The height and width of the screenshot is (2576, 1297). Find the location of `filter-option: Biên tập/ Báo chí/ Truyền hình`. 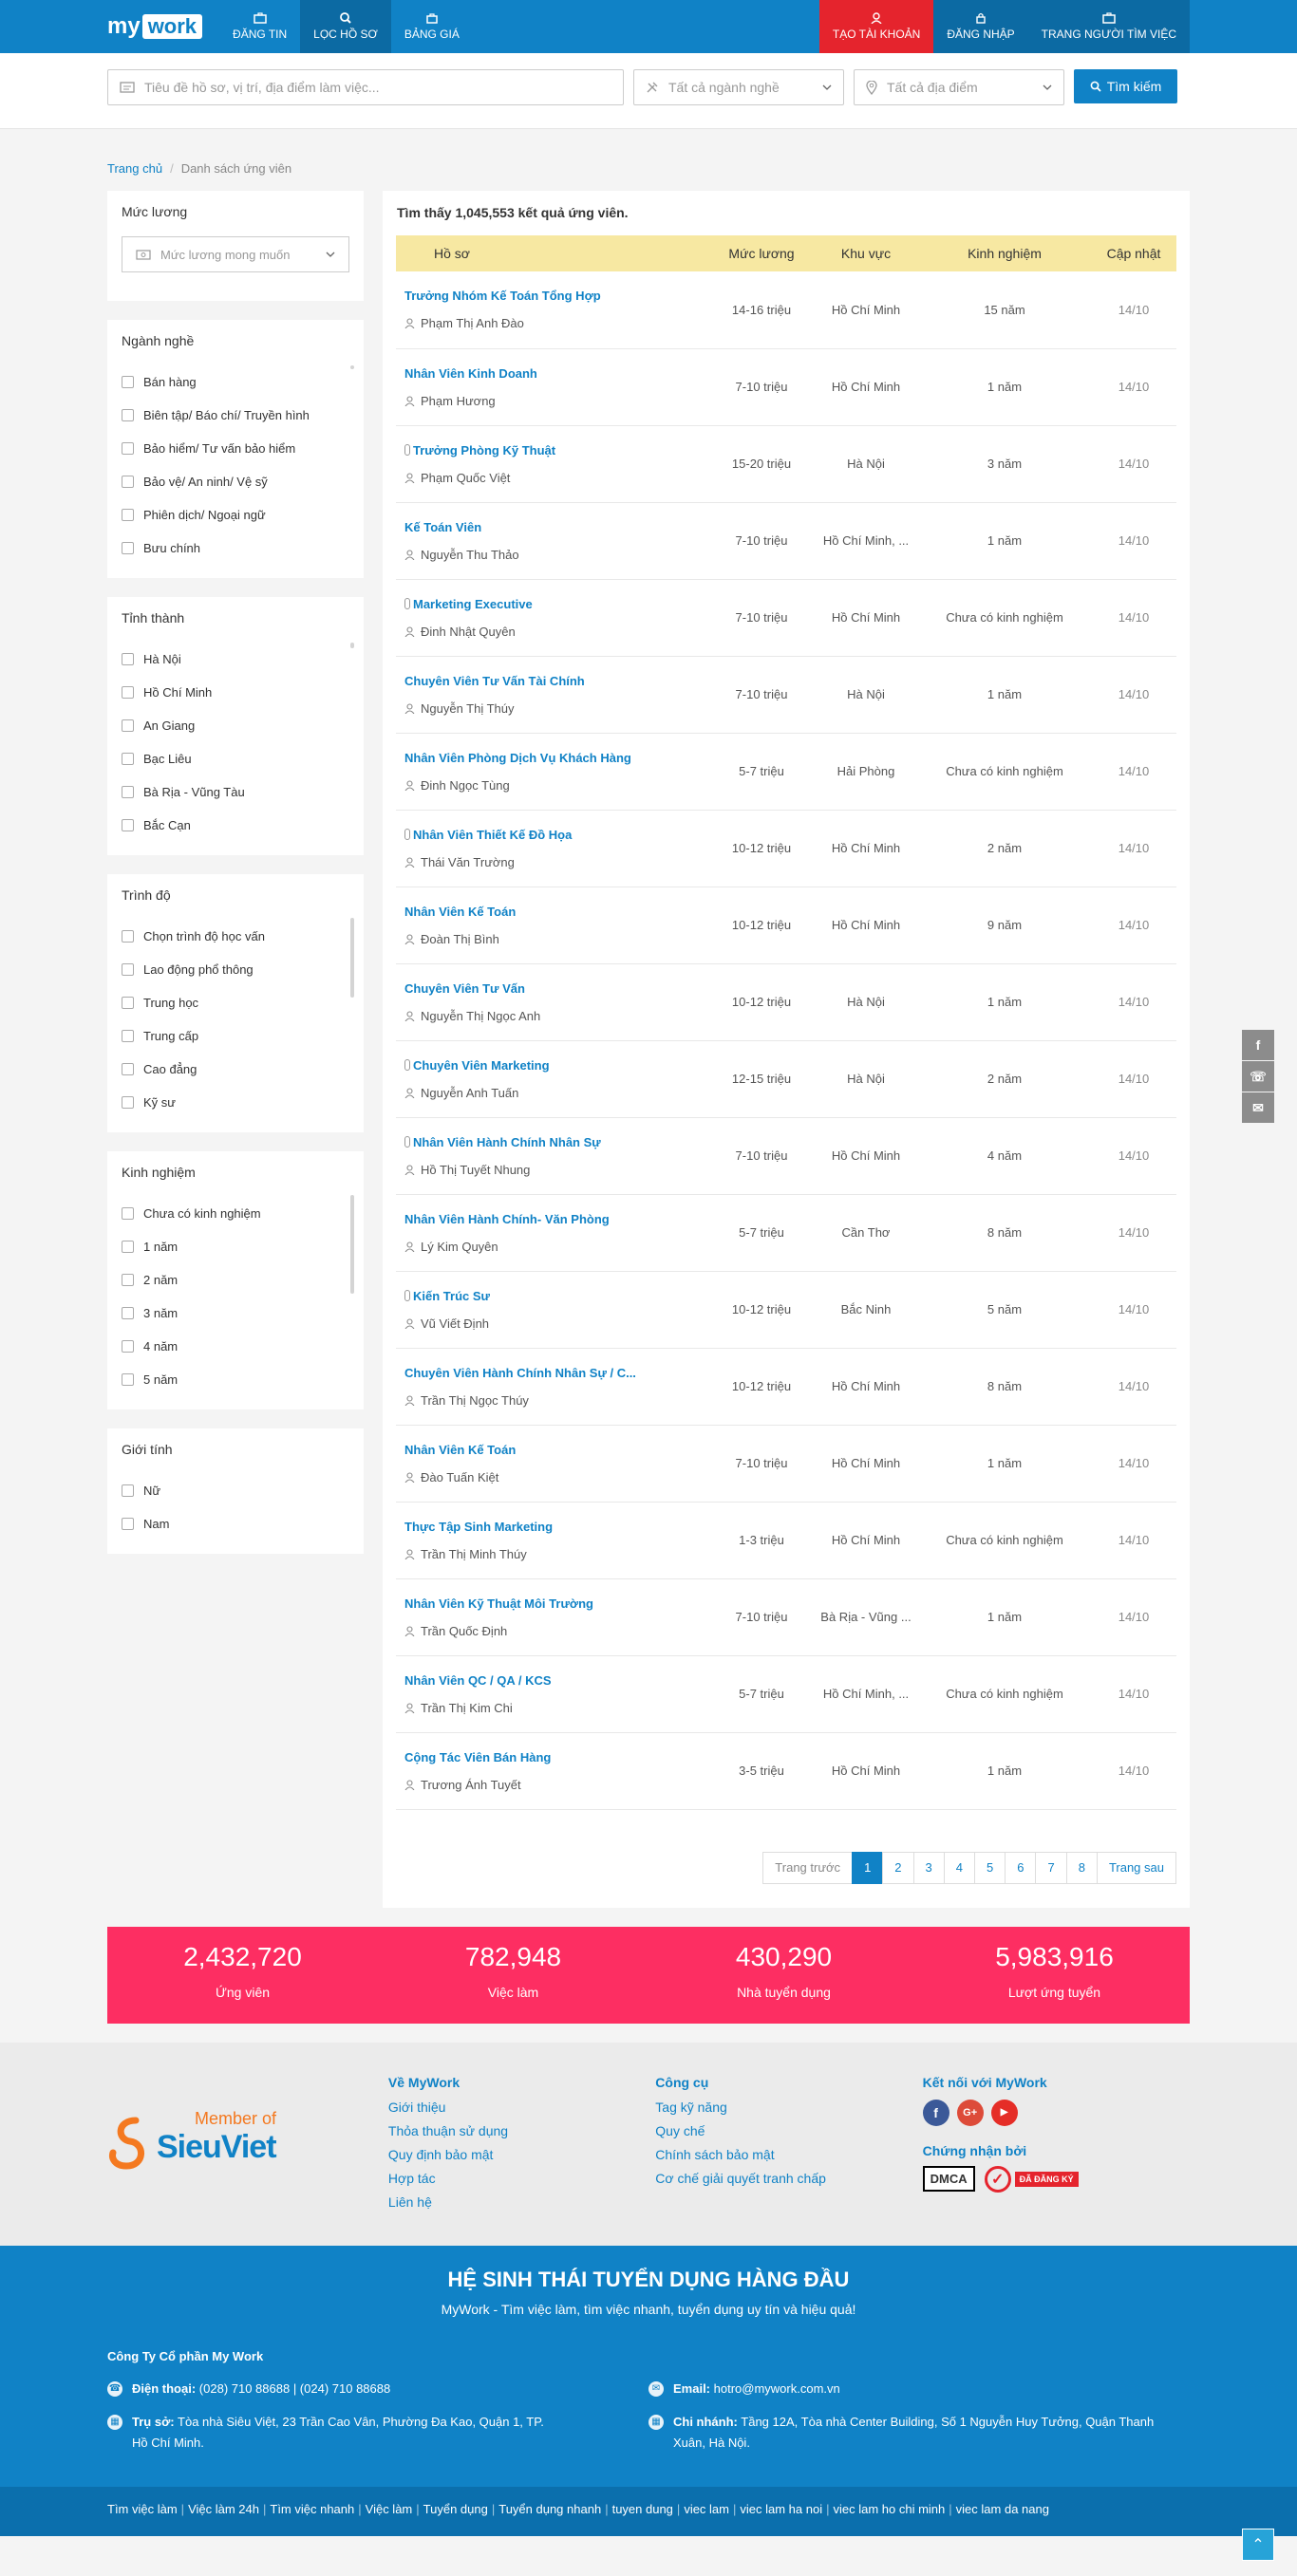

filter-option: Biên tập/ Báo chí/ Truyền hình is located at coordinates (235, 416).